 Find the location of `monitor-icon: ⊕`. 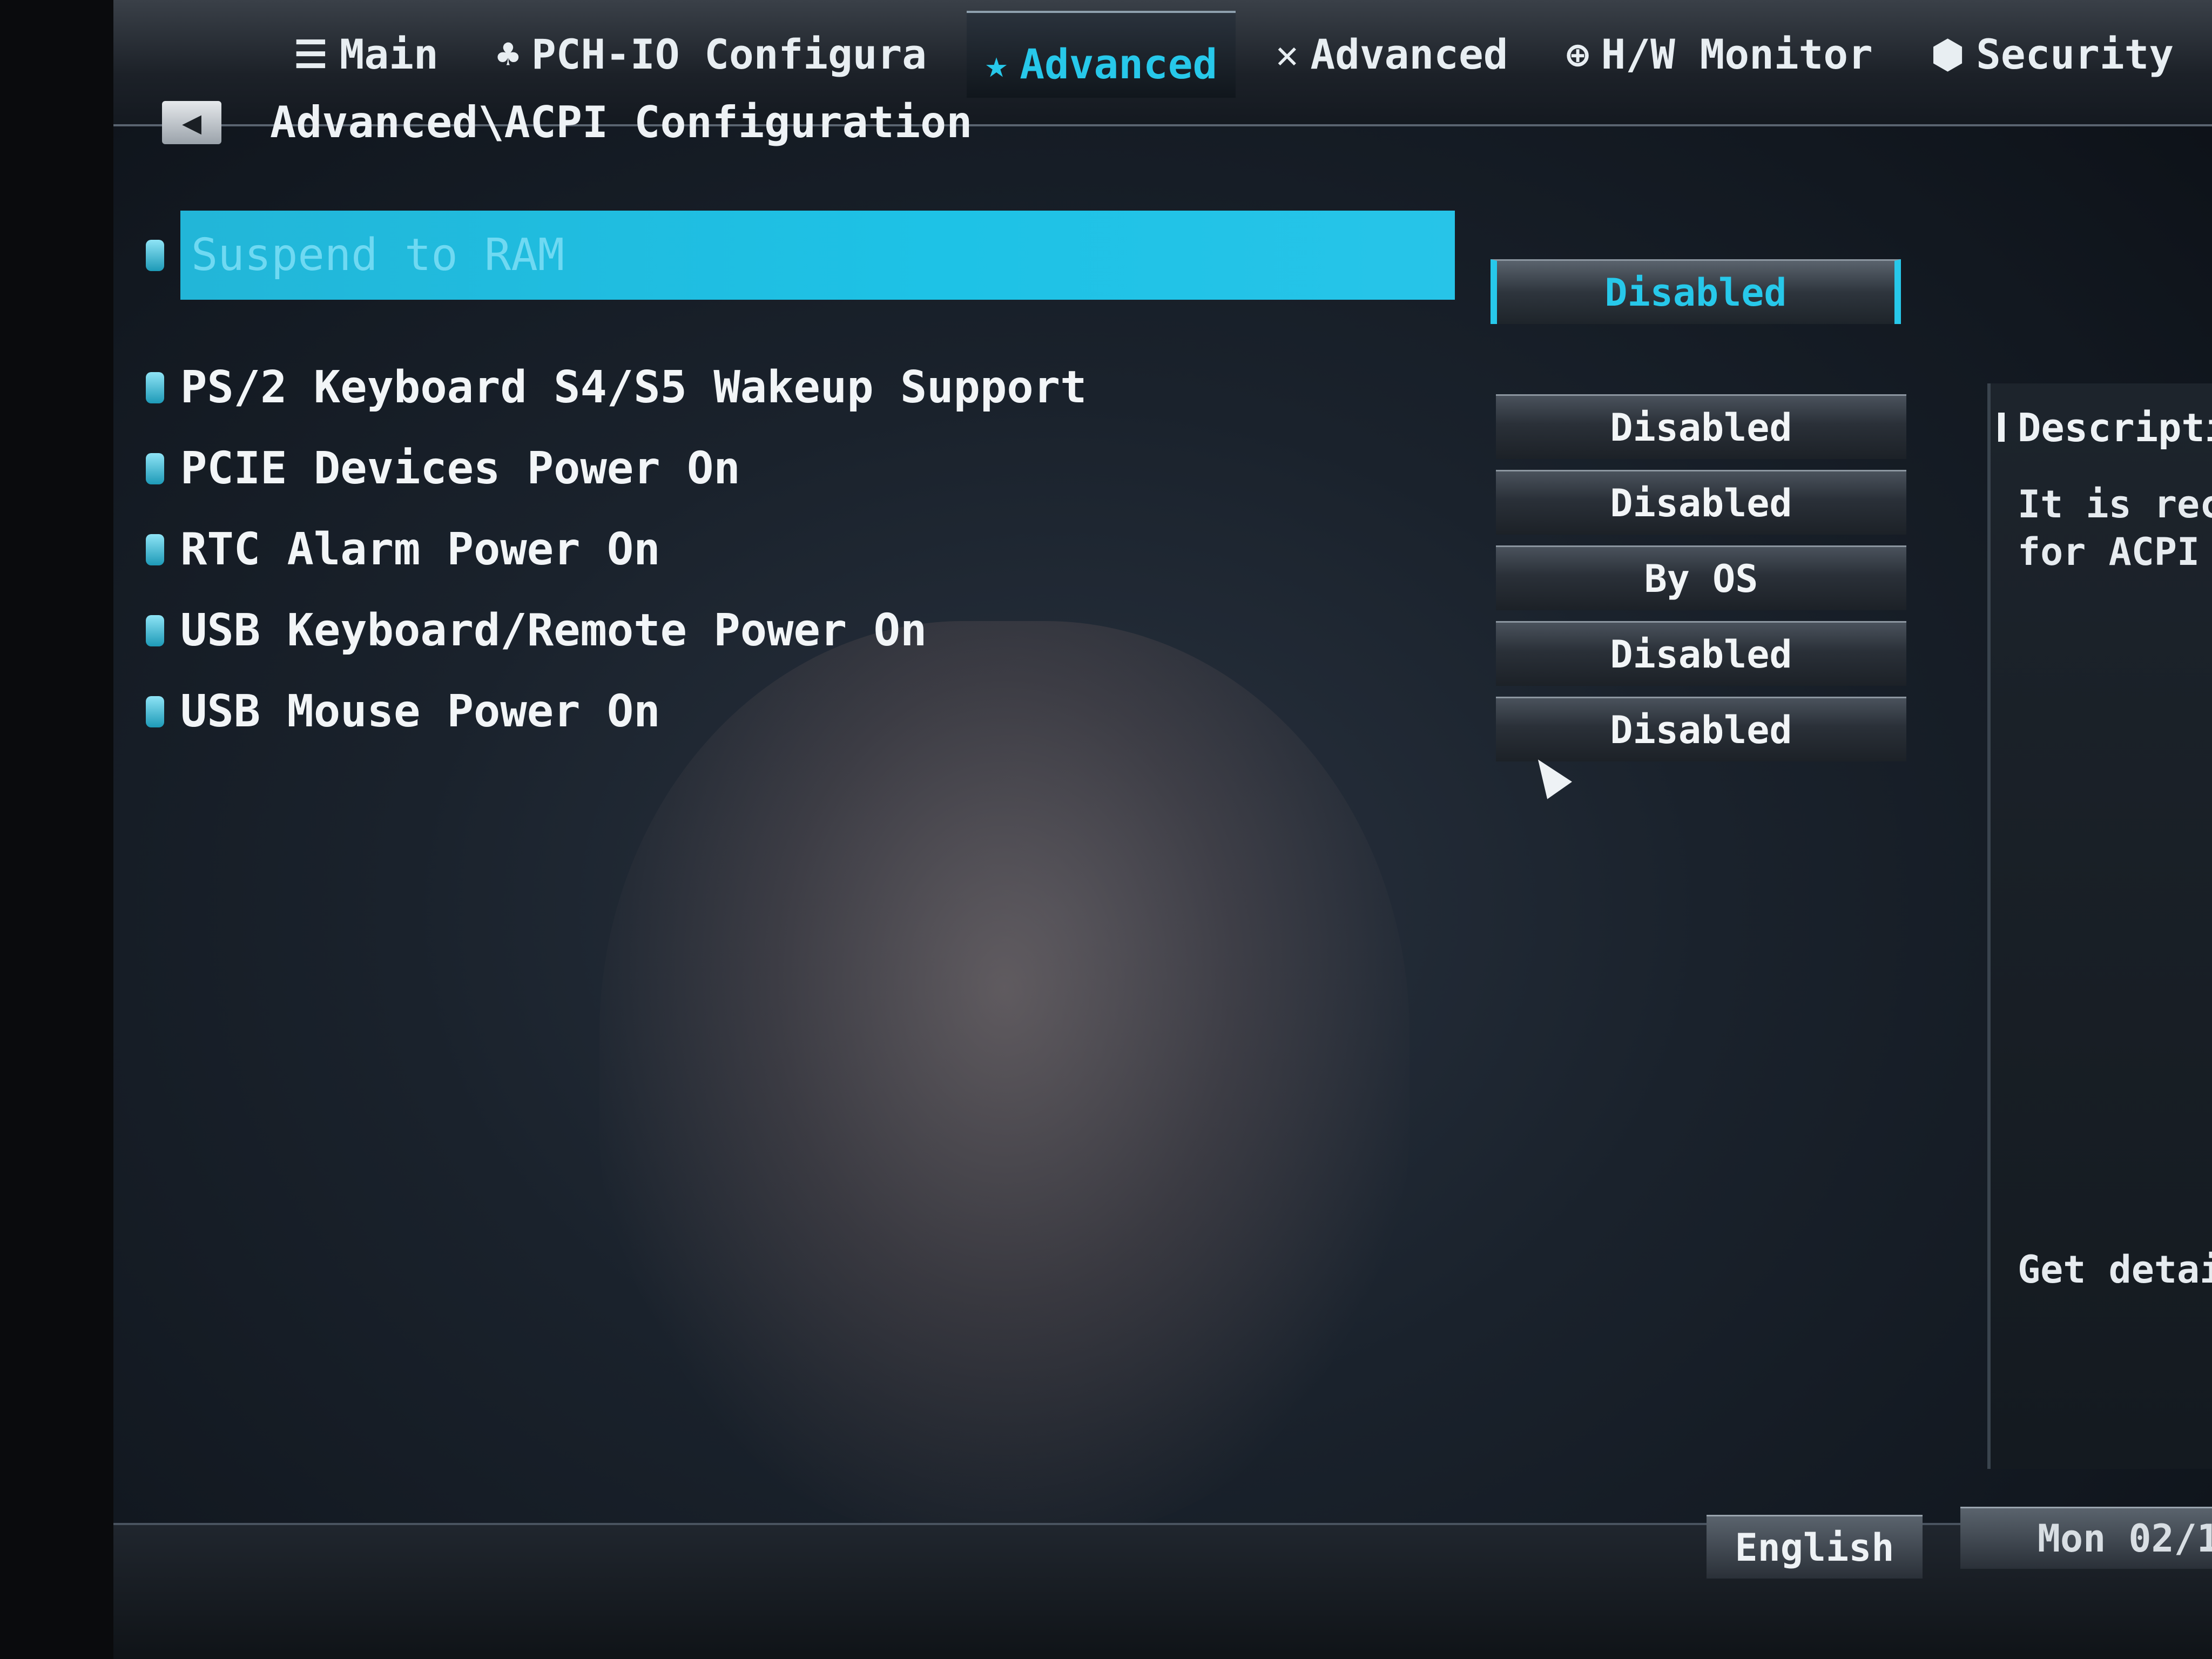

monitor-icon: ⊕ is located at coordinates (1577, 54).